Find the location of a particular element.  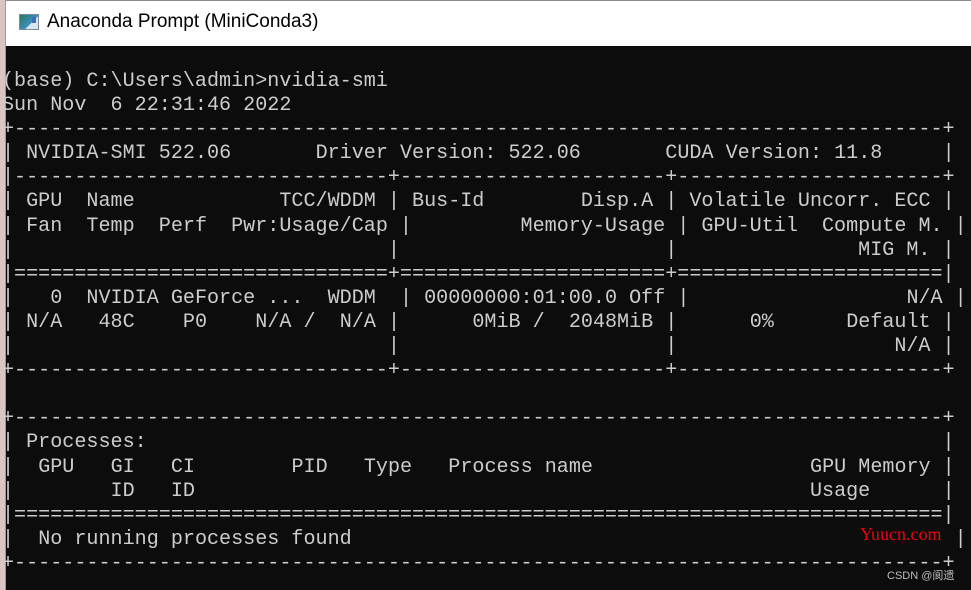

processes-header-row-2: | ID ID Usage | is located at coordinates (478, 491).